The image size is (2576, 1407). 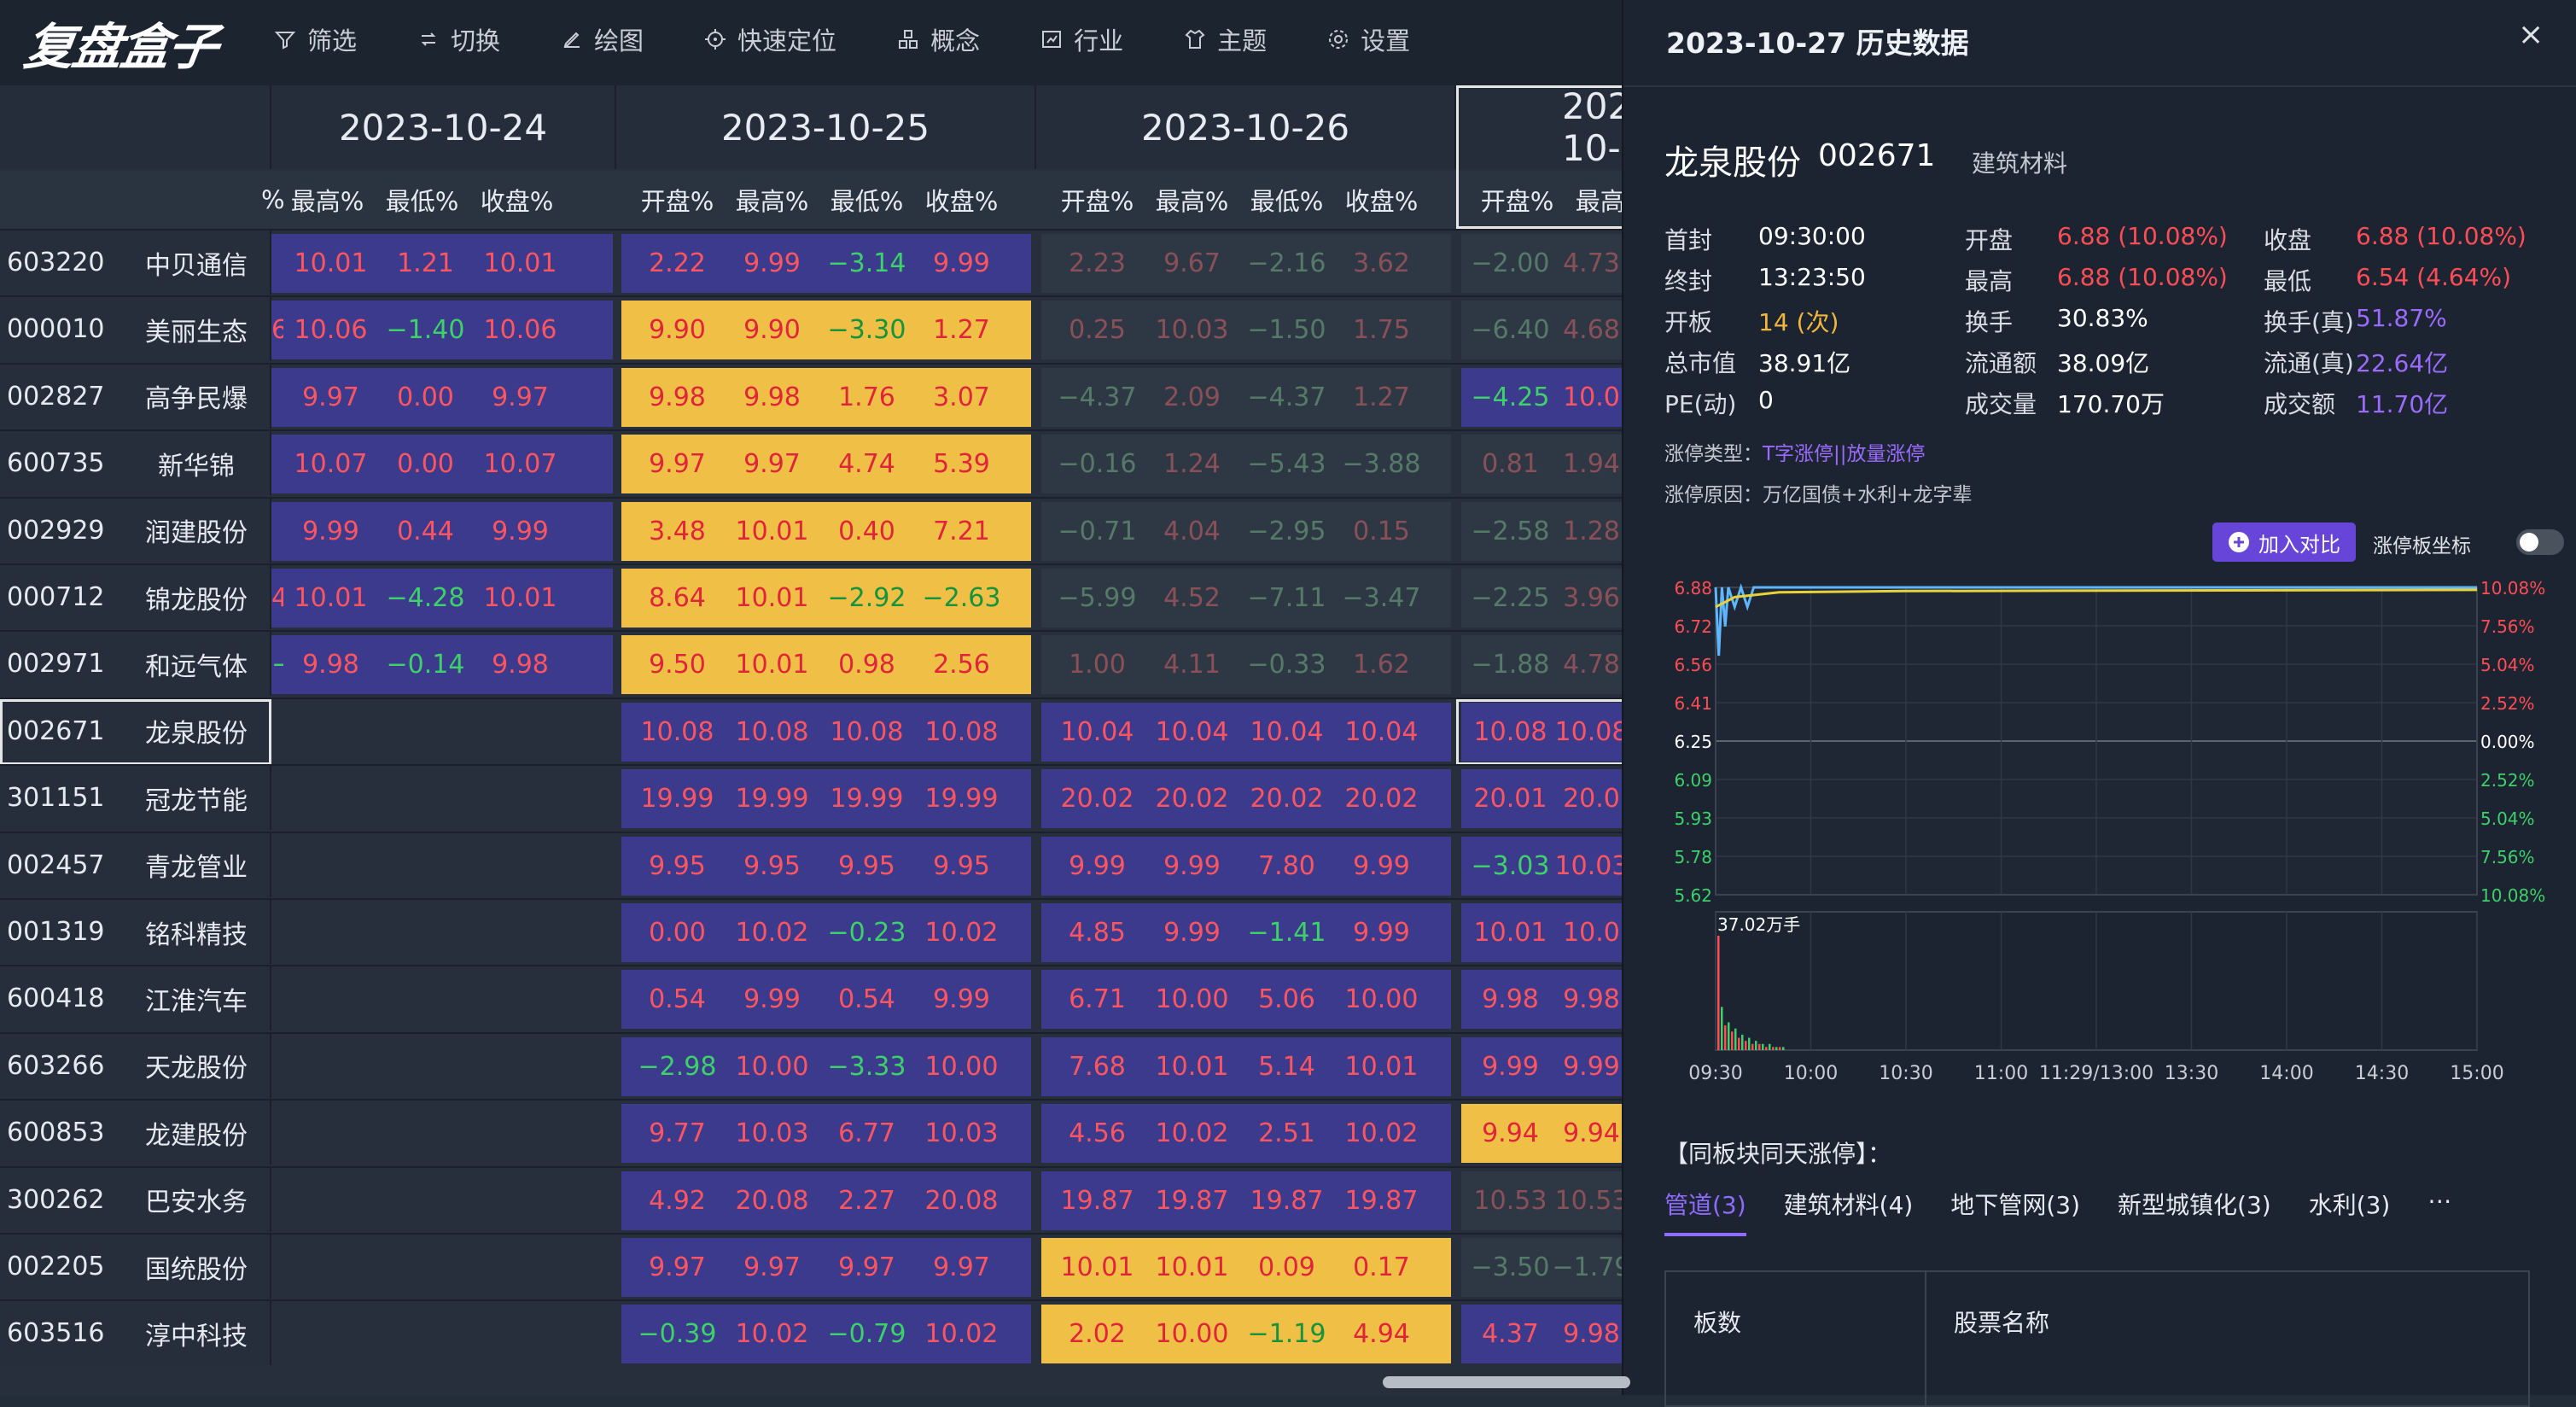 I want to click on pct-cell: 1.76, so click(x=866, y=397).